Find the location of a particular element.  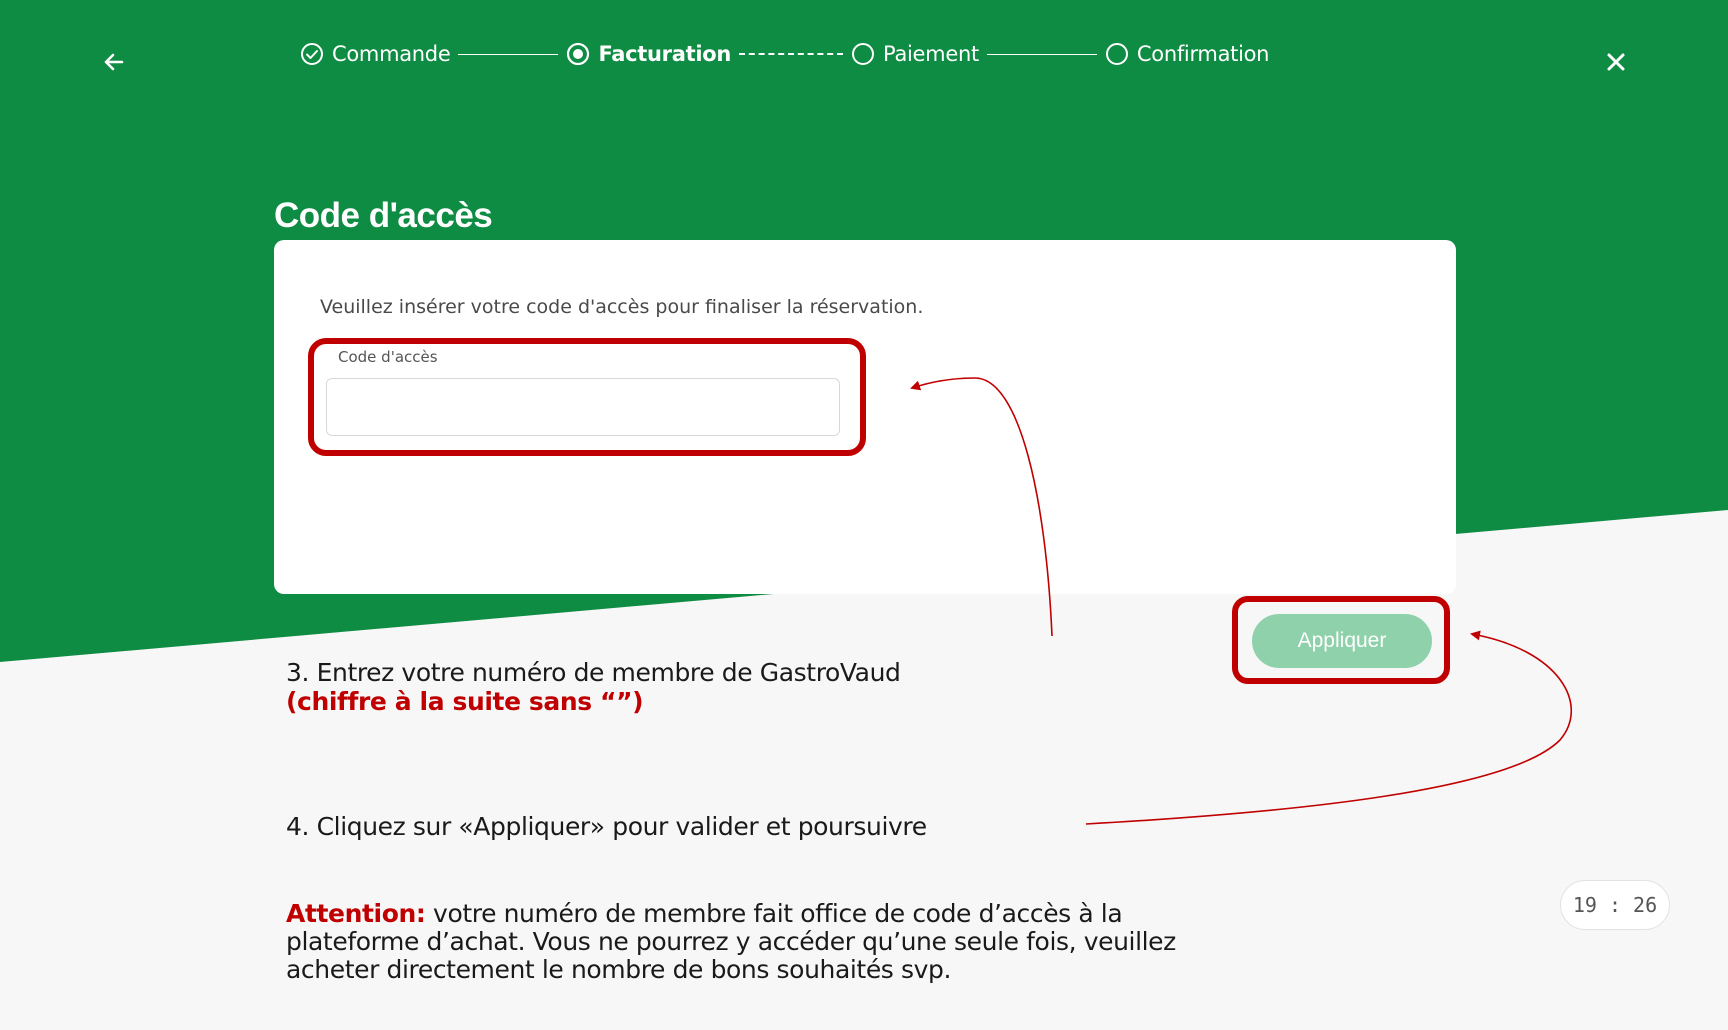

step-paiement: Paiement is located at coordinates (915, 54).